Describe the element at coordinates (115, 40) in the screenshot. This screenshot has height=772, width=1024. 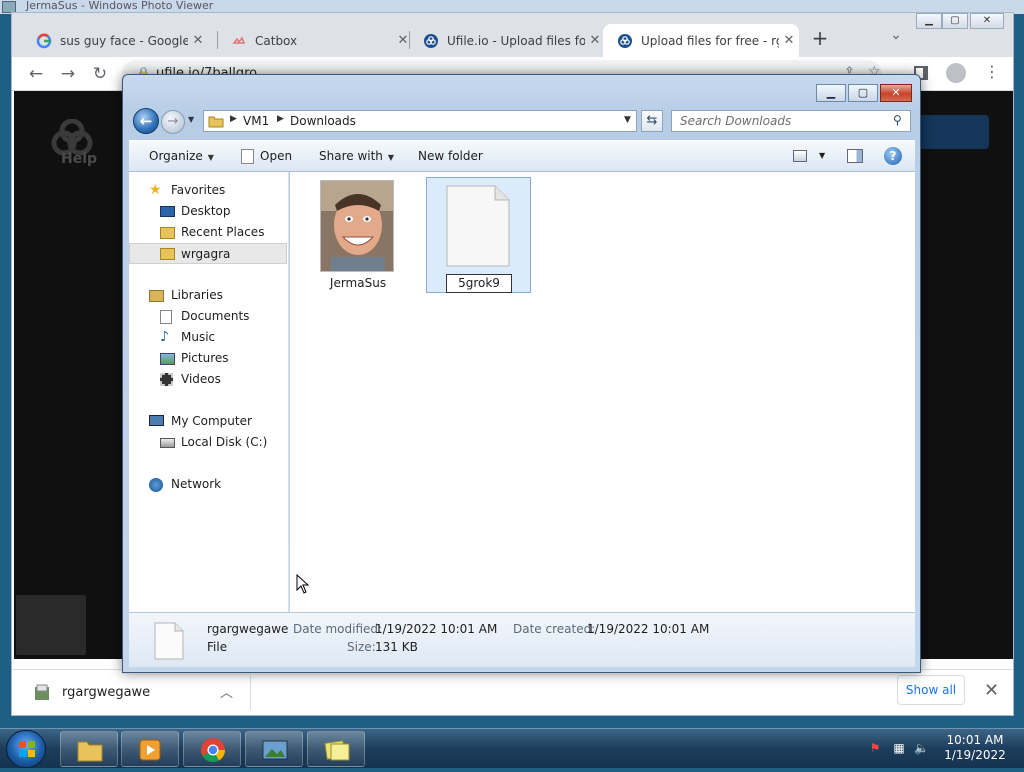
I see `tab-google-search: sus guy face - Google Se ✕` at that location.